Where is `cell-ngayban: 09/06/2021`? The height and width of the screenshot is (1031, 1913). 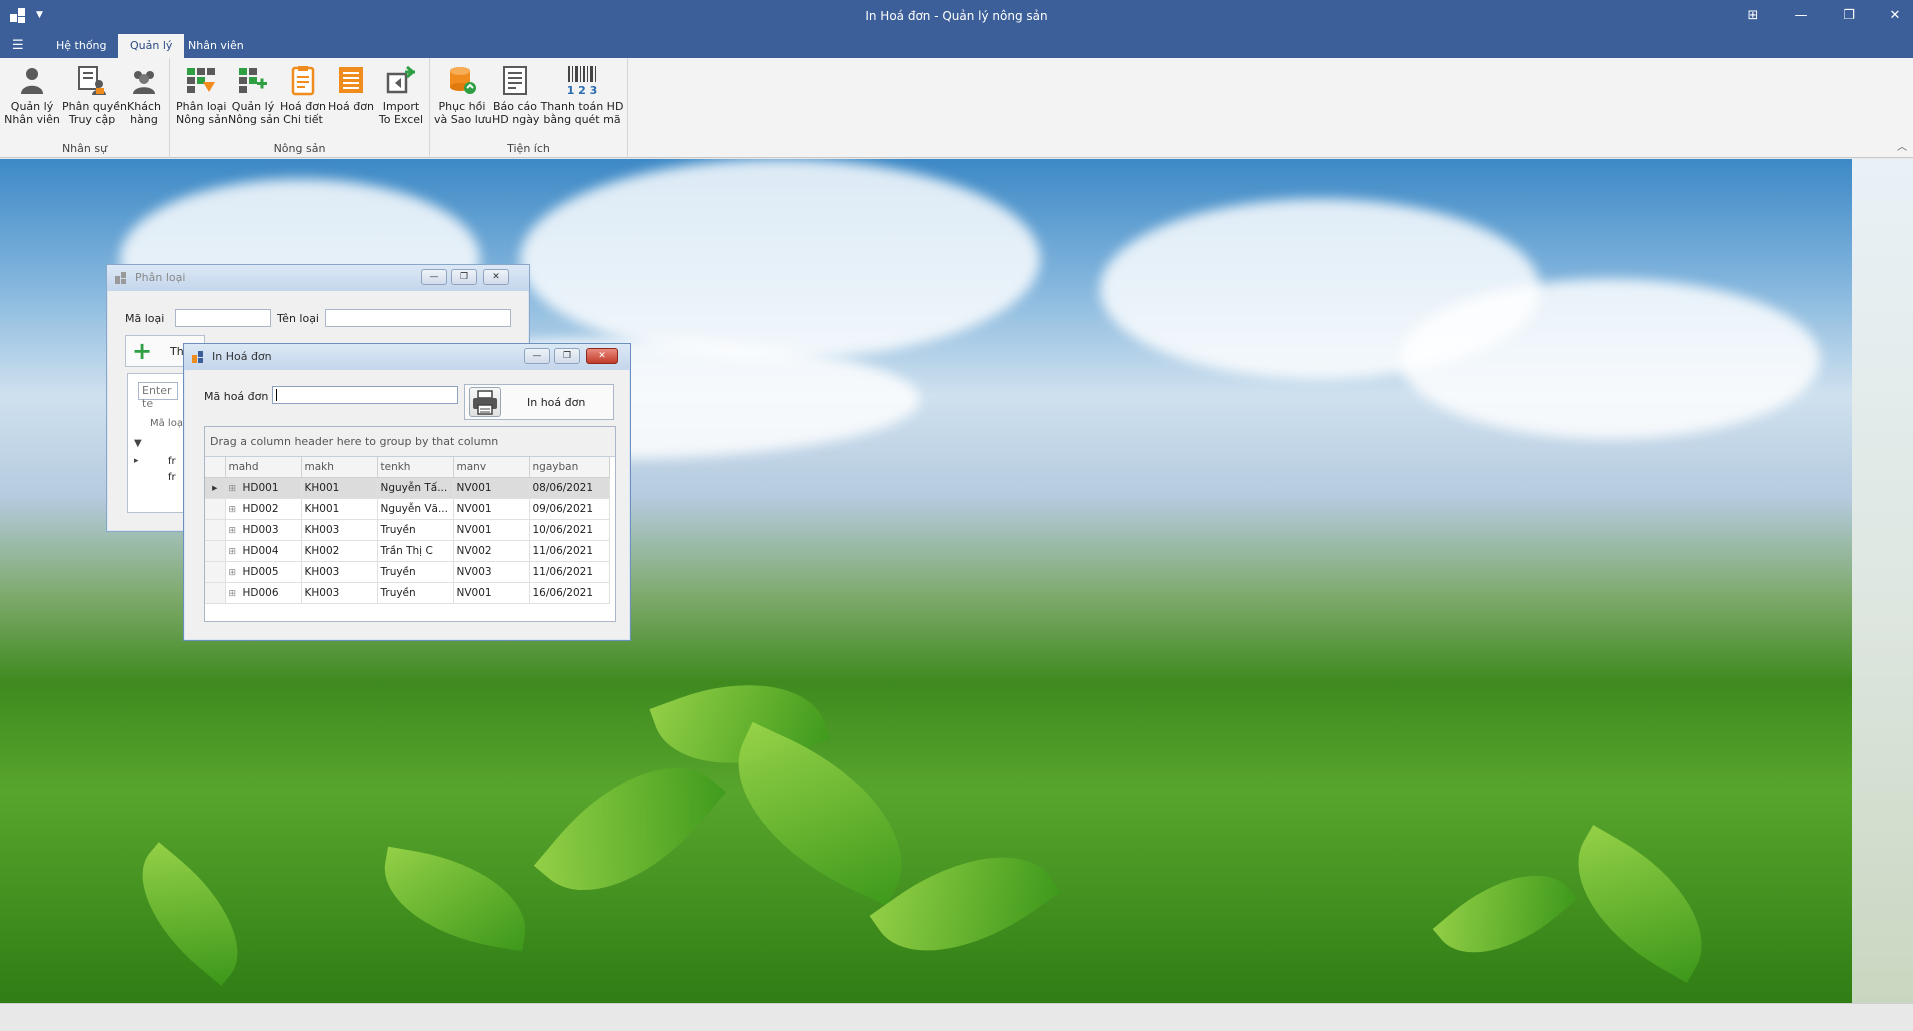
cell-ngayban: 09/06/2021 is located at coordinates (569, 509).